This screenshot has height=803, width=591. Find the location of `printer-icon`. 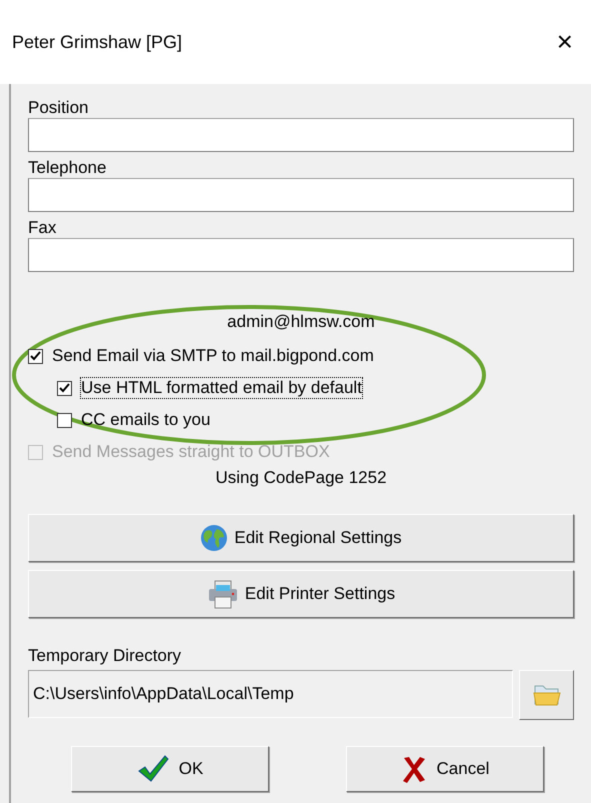

printer-icon is located at coordinates (222, 594).